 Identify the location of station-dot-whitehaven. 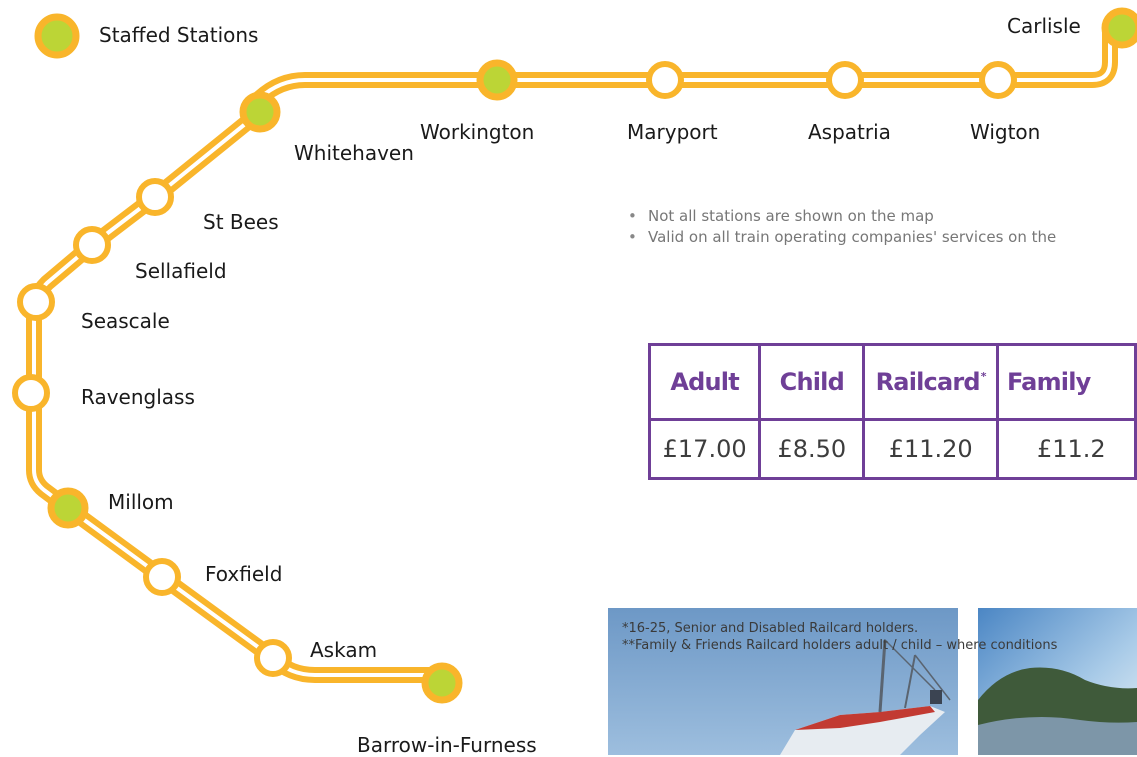
(260, 112).